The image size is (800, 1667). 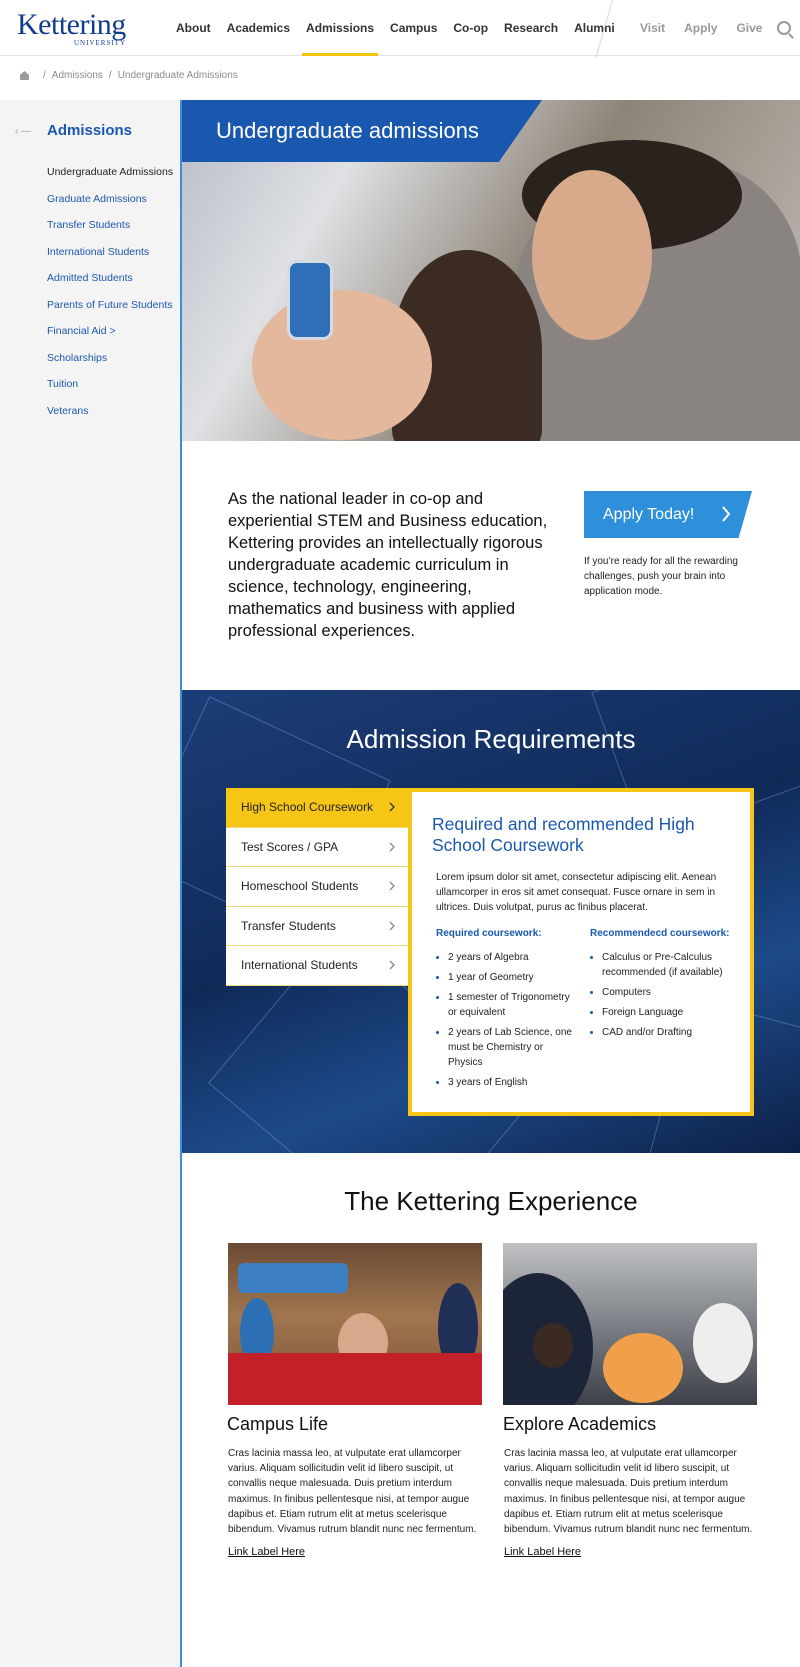 I want to click on sidebar-item-financial-aid: Financial Aid >, so click(x=112, y=331).